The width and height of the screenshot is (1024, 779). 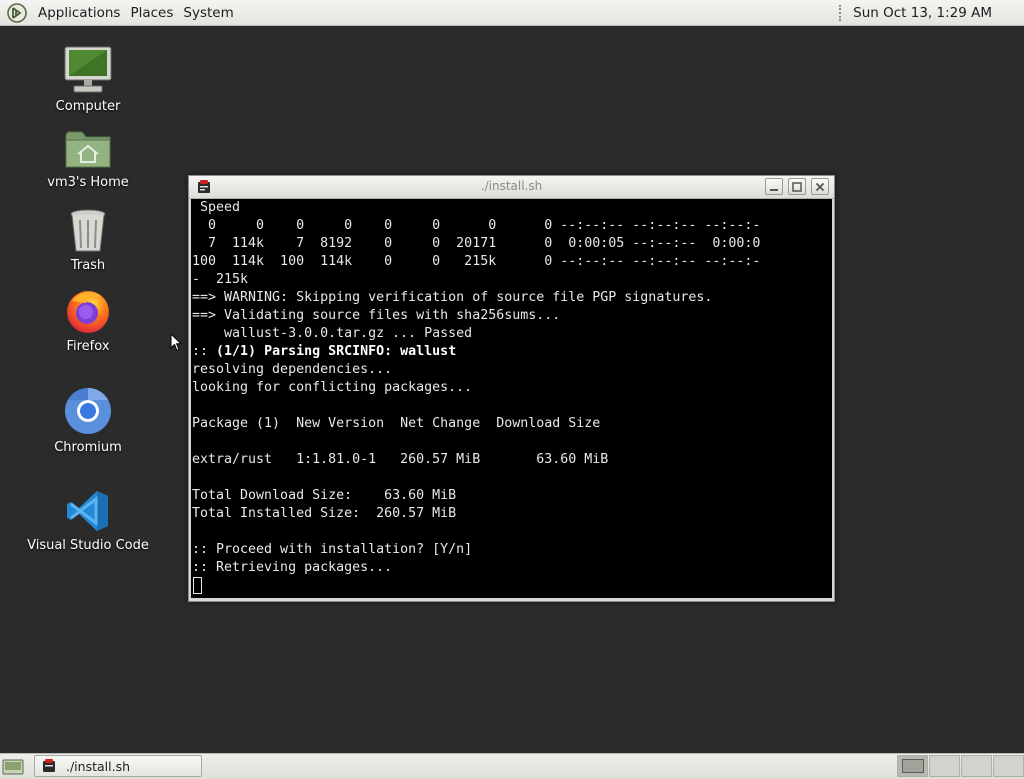 What do you see at coordinates (176, 342) in the screenshot?
I see `mouse-pointer-icon` at bounding box center [176, 342].